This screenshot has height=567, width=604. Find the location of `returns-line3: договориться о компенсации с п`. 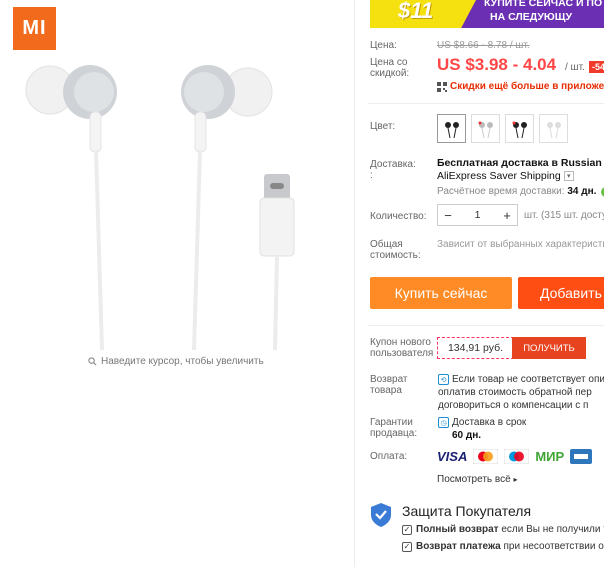

returns-line3: договориться о компенсации с п is located at coordinates (513, 405).